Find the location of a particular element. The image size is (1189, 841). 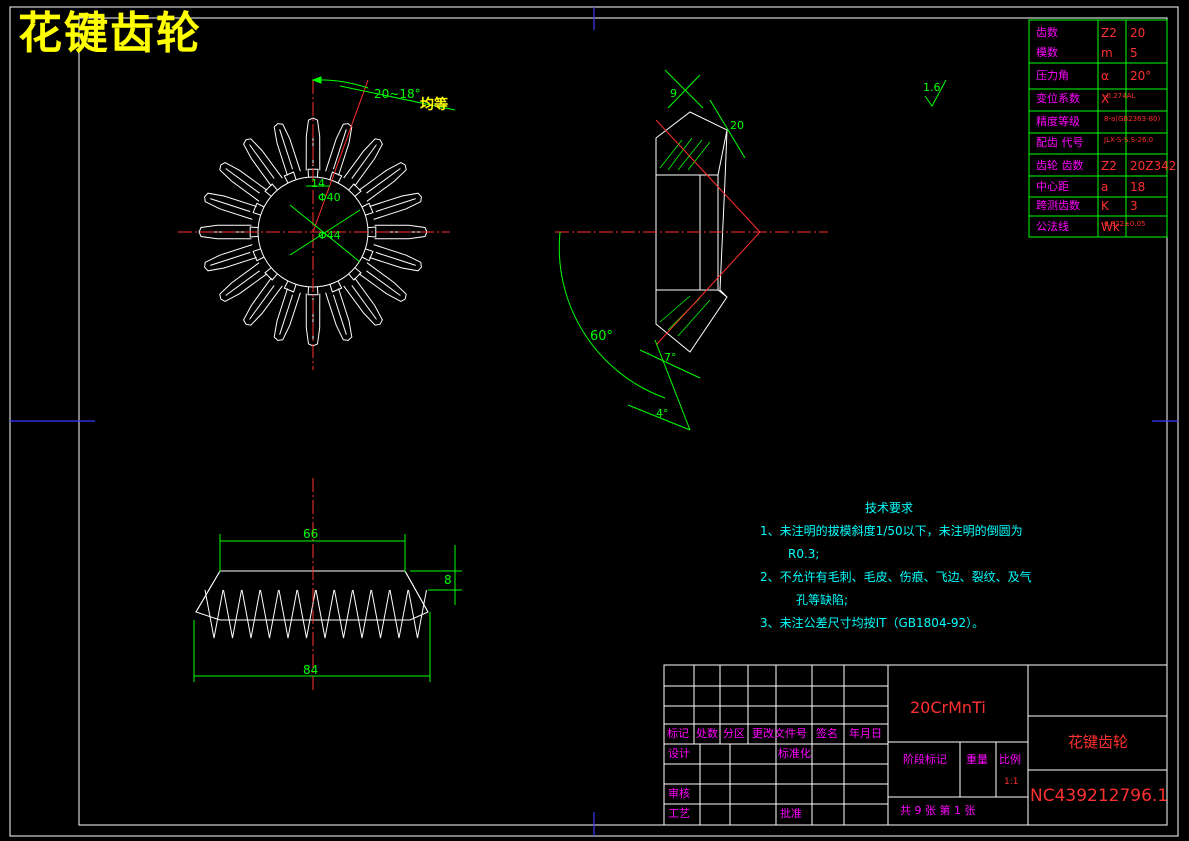

tb-weight: 重量 is located at coordinates (977, 759).